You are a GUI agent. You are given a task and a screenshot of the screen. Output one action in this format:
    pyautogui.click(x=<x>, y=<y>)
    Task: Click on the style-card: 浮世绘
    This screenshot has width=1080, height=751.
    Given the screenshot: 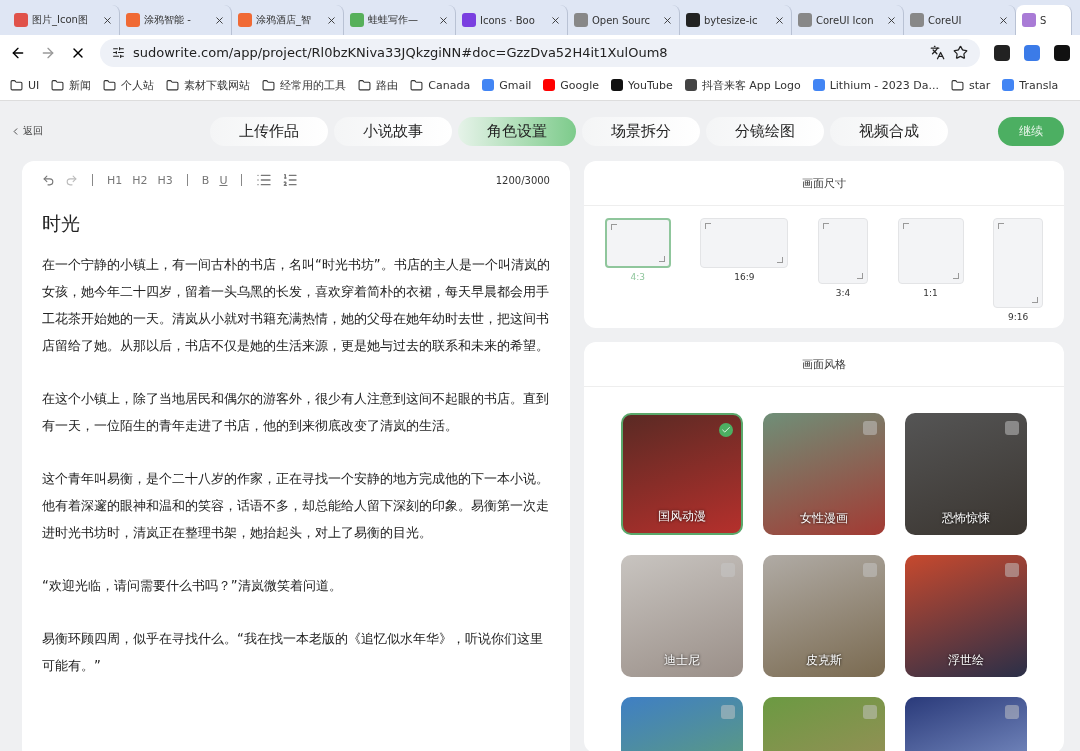 What is the action you would take?
    pyautogui.click(x=966, y=616)
    